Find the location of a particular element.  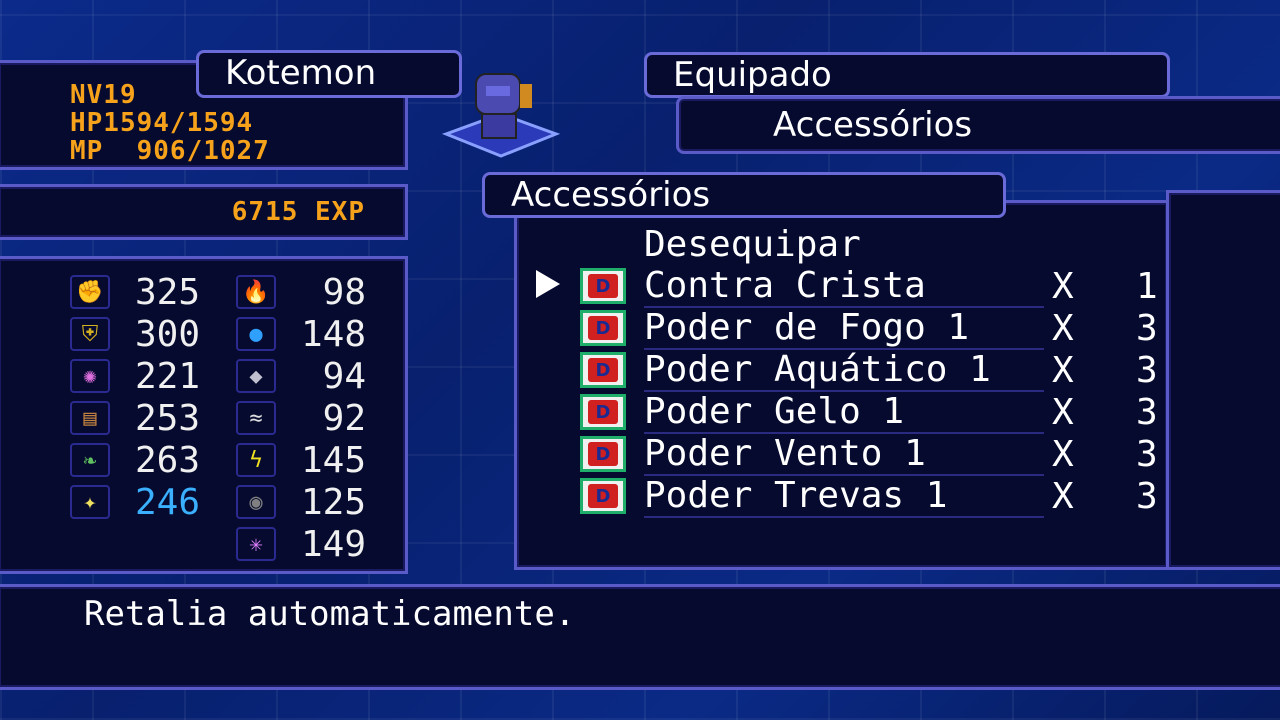

character-name: Kotemon is located at coordinates (301, 73).